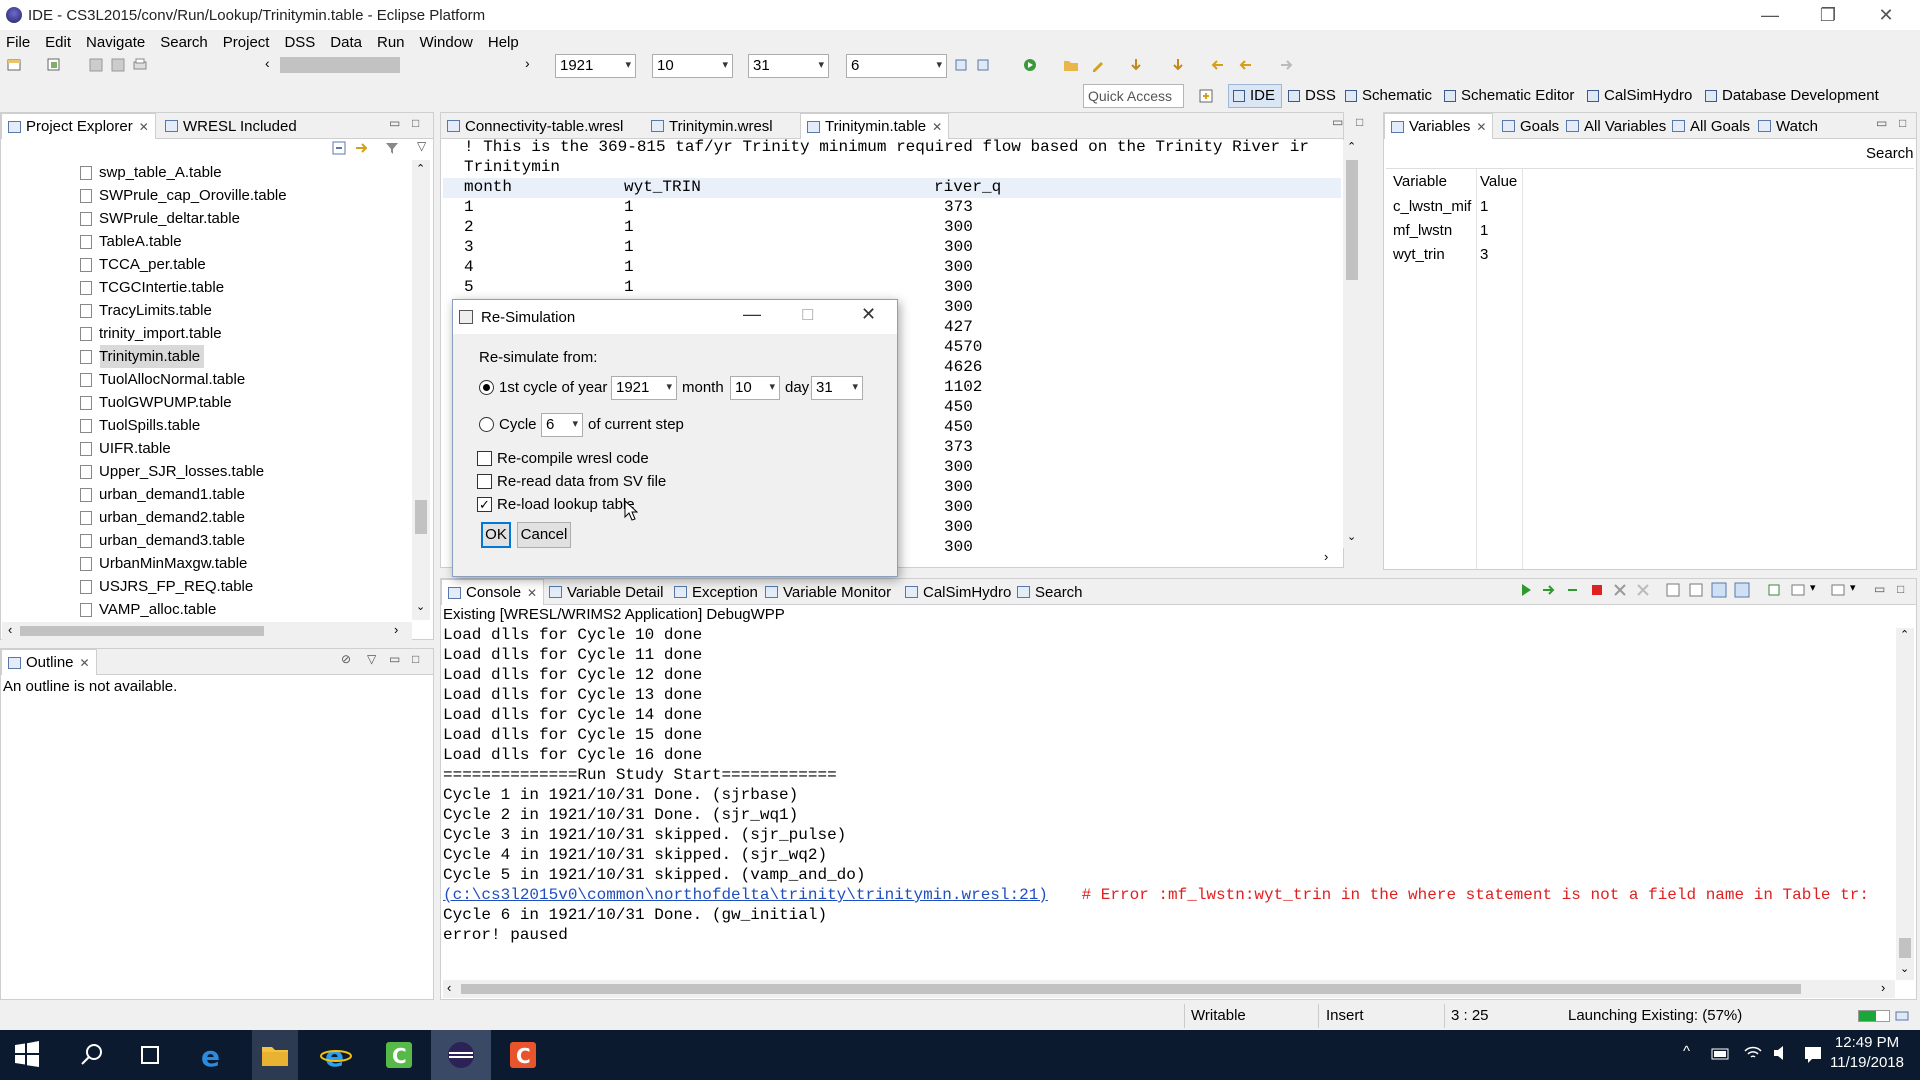 Image resolution: width=1920 pixels, height=1080 pixels. I want to click on internet-explorer-icon: e, so click(336, 1055).